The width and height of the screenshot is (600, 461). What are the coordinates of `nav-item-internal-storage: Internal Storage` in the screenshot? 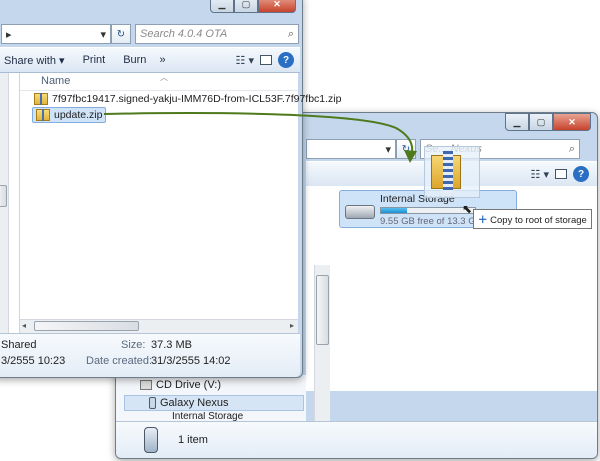 It's located at (207, 416).